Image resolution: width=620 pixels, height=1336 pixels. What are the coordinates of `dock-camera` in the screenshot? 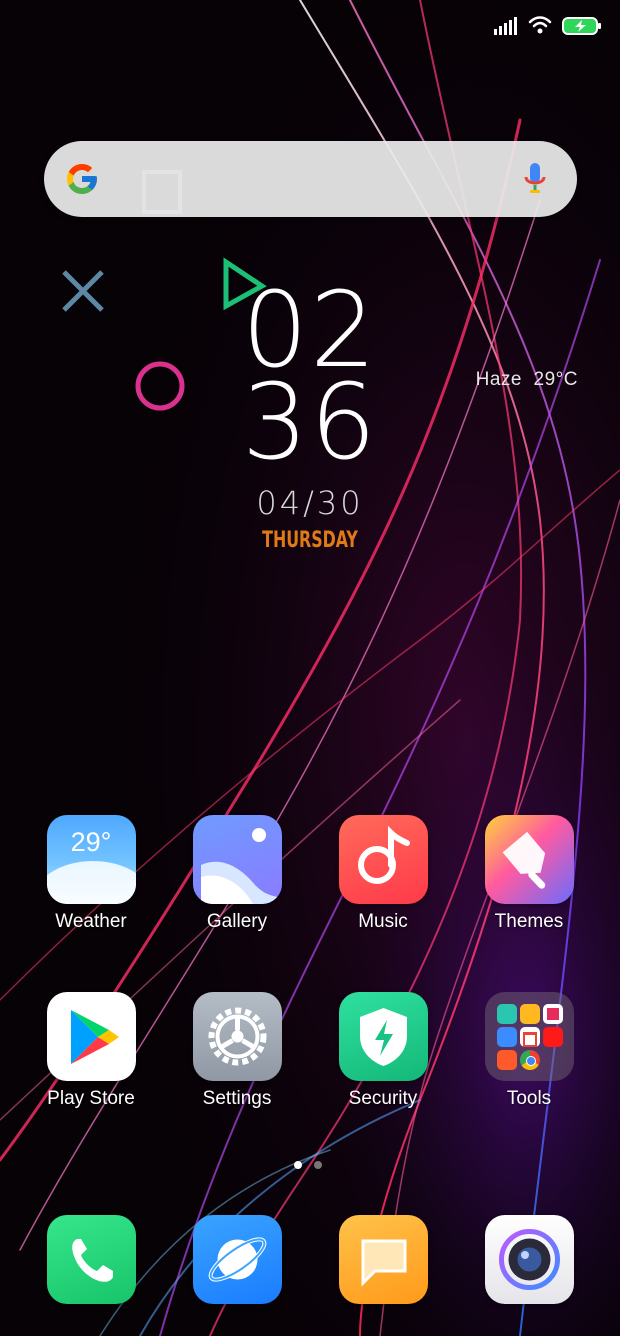 It's located at (529, 1259).